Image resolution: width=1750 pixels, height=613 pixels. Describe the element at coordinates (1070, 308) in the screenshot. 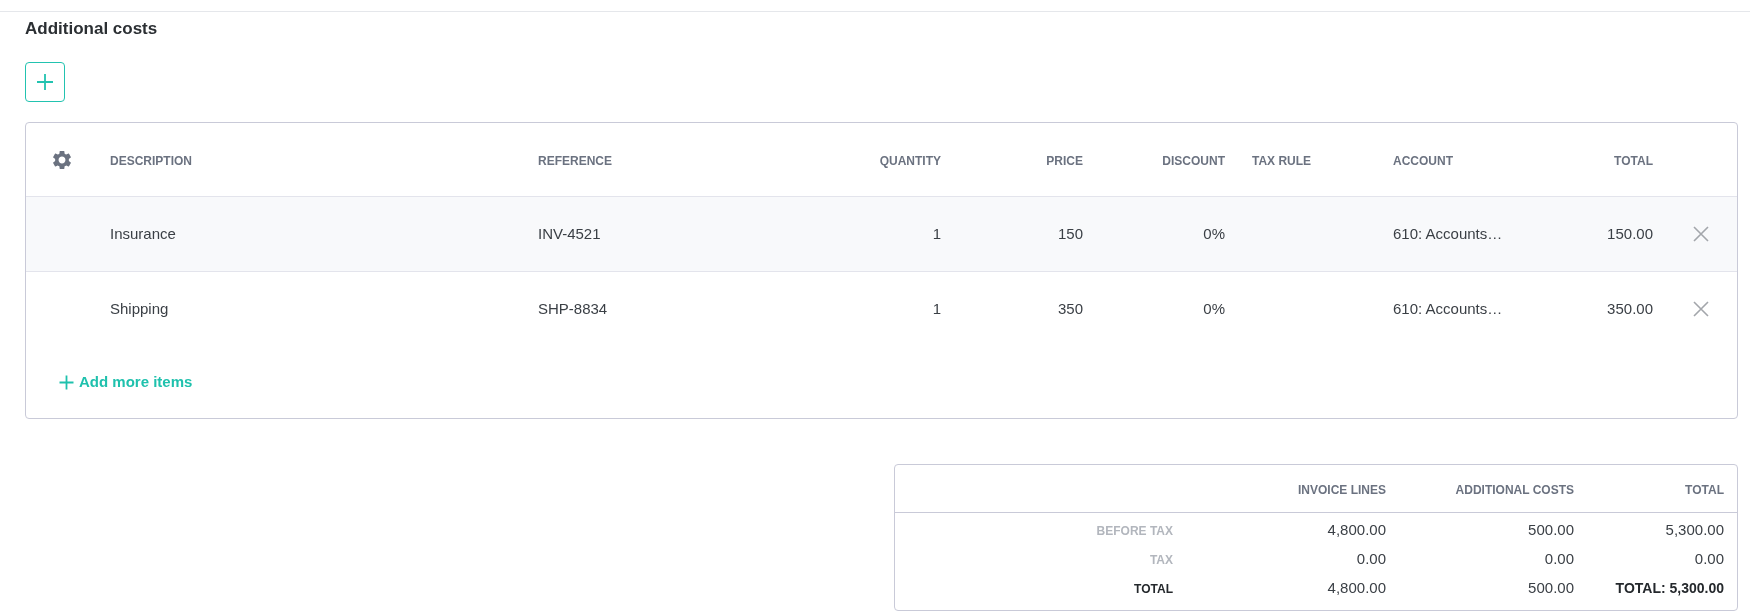

I see `table-cell: 350` at that location.